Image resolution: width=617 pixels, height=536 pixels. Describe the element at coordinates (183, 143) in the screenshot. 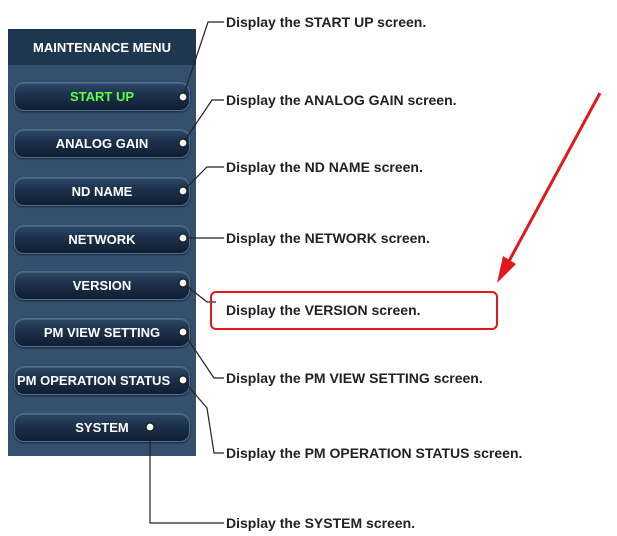

I see `analog-gain-connector-dot` at that location.